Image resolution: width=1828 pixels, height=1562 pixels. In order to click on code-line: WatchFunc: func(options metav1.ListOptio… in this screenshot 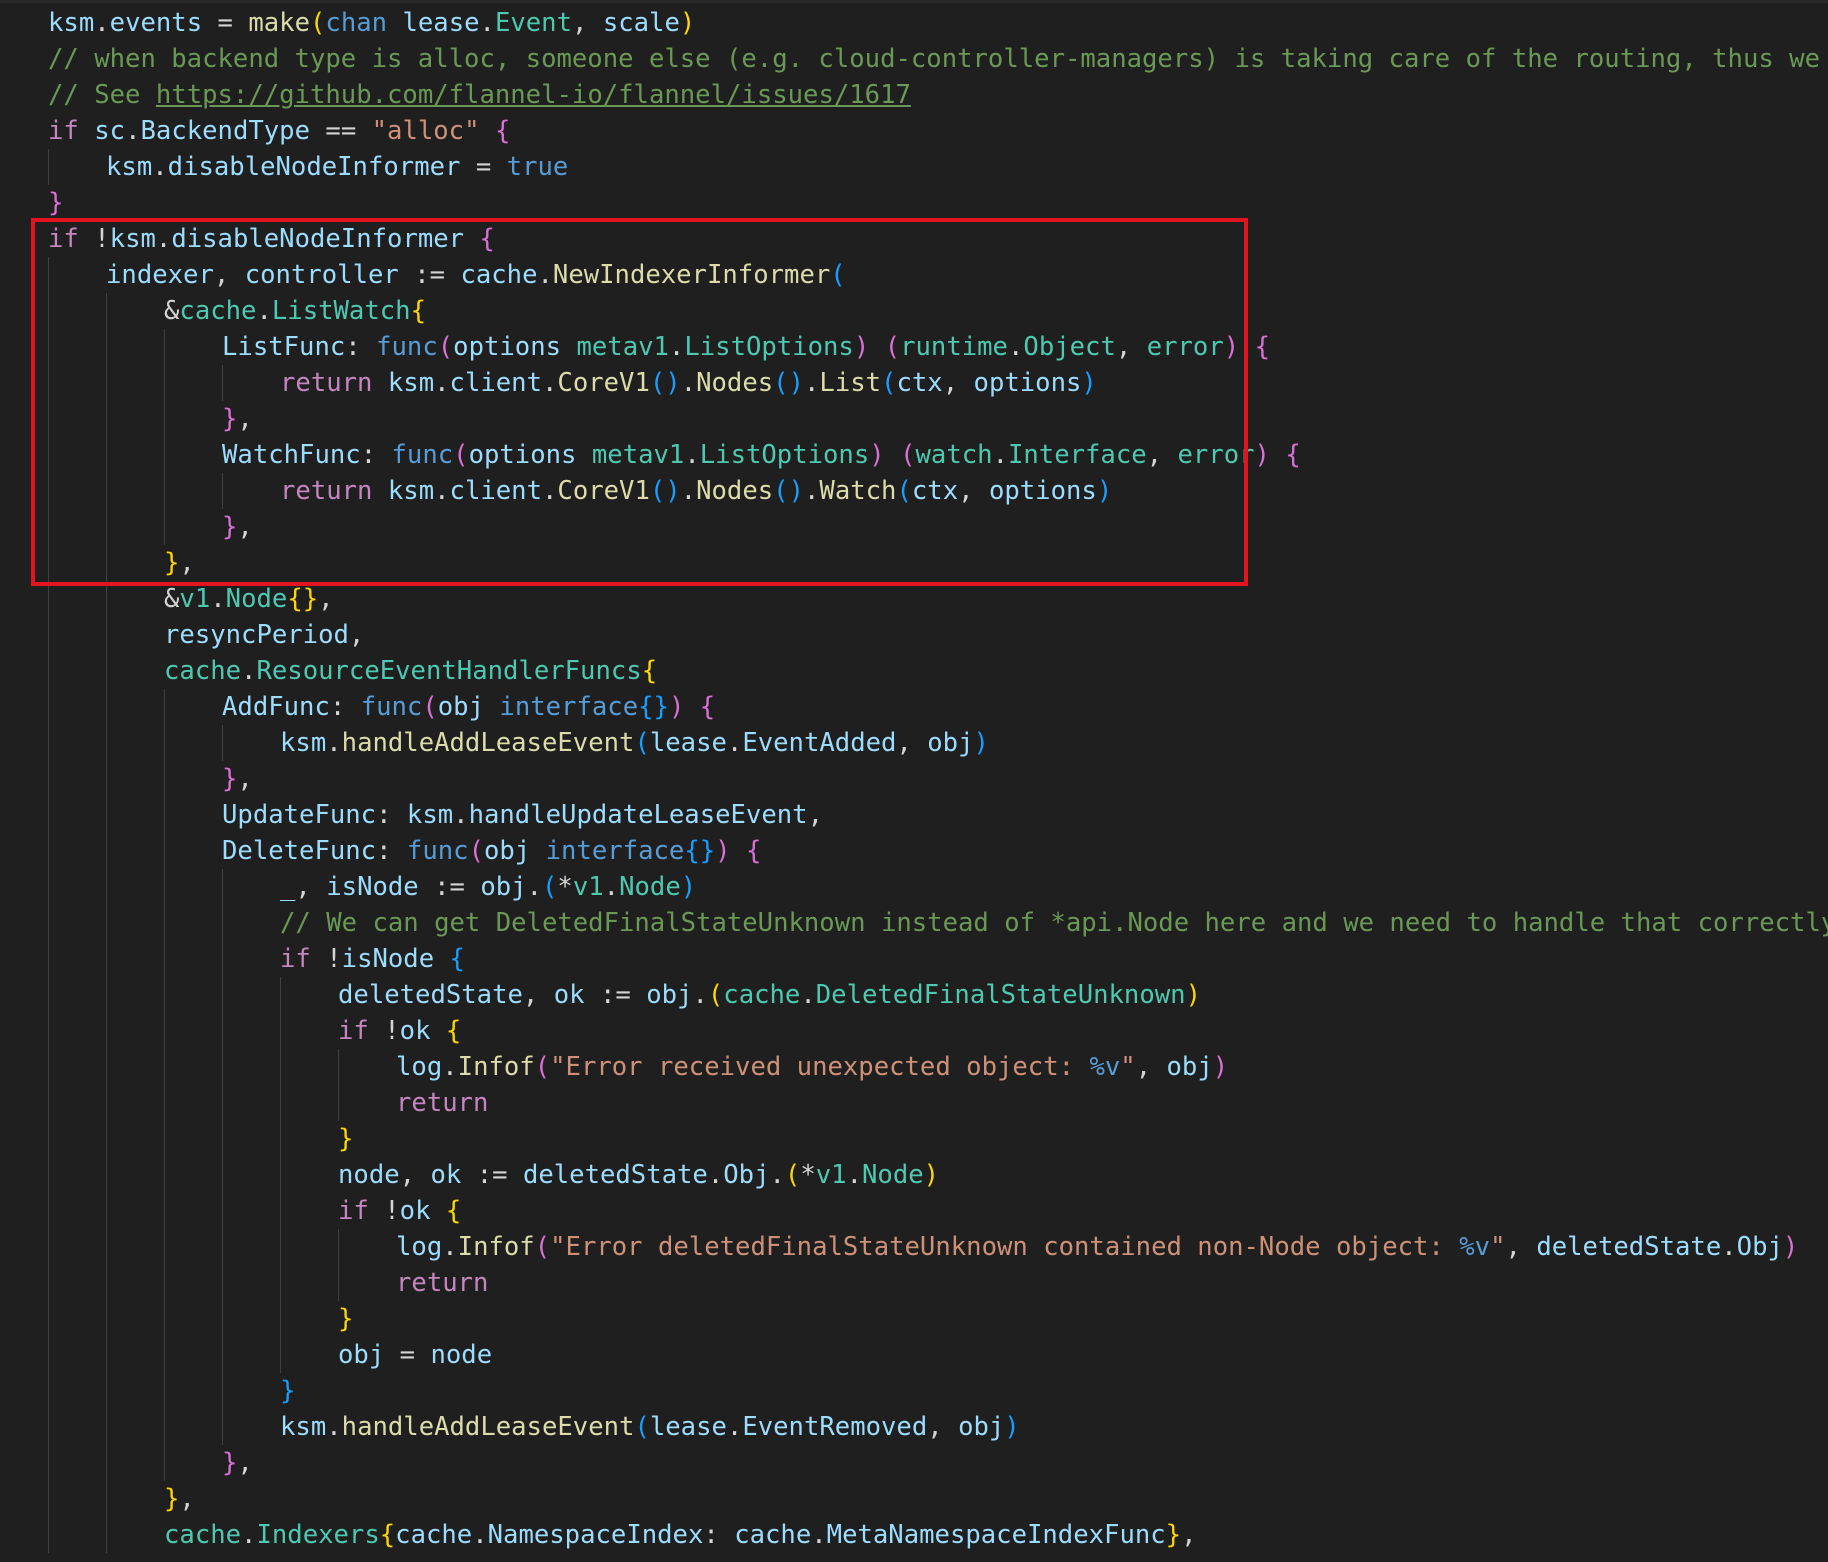, I will do `click(938, 455)`.